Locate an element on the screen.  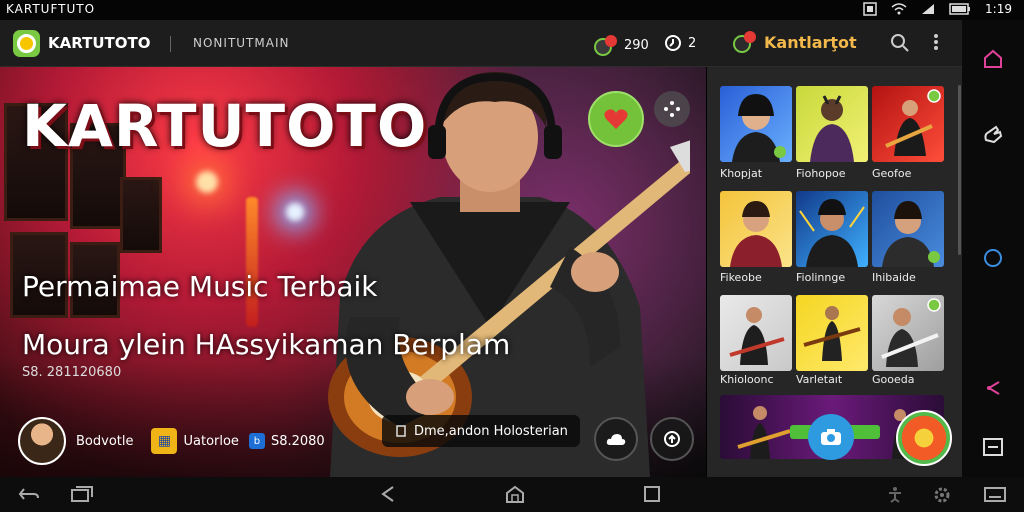
app-subtitle: NONITUTMAIN is located at coordinates (241, 43).